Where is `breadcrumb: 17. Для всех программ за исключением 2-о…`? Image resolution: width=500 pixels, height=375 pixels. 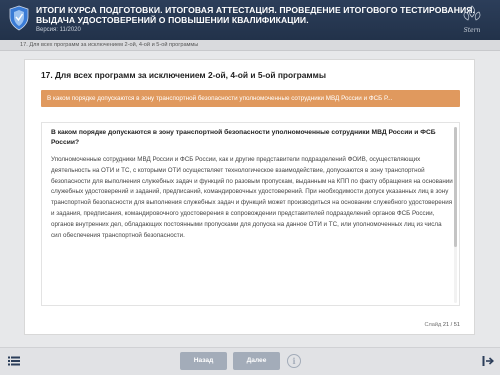
breadcrumb: 17. Для всех программ за исключением 2-о… is located at coordinates (250, 45).